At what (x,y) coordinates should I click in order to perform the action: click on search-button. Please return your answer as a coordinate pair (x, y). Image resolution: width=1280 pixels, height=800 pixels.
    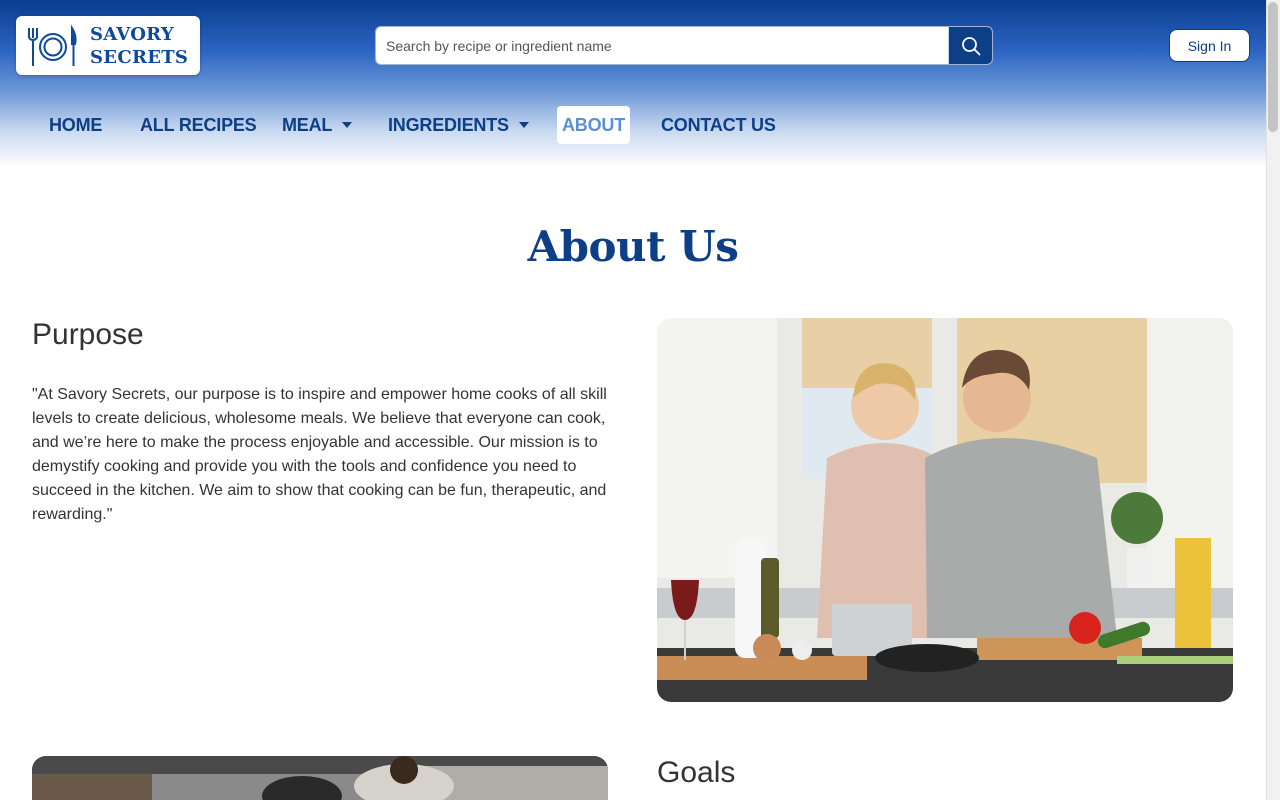
    Looking at the image, I should click on (970, 45).